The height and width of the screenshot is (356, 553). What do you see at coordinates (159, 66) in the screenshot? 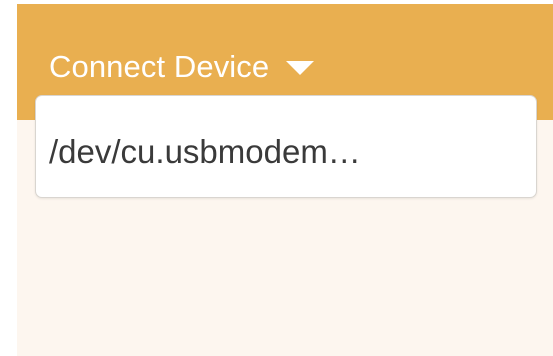
I see `connect-device-title: Connect Device` at bounding box center [159, 66].